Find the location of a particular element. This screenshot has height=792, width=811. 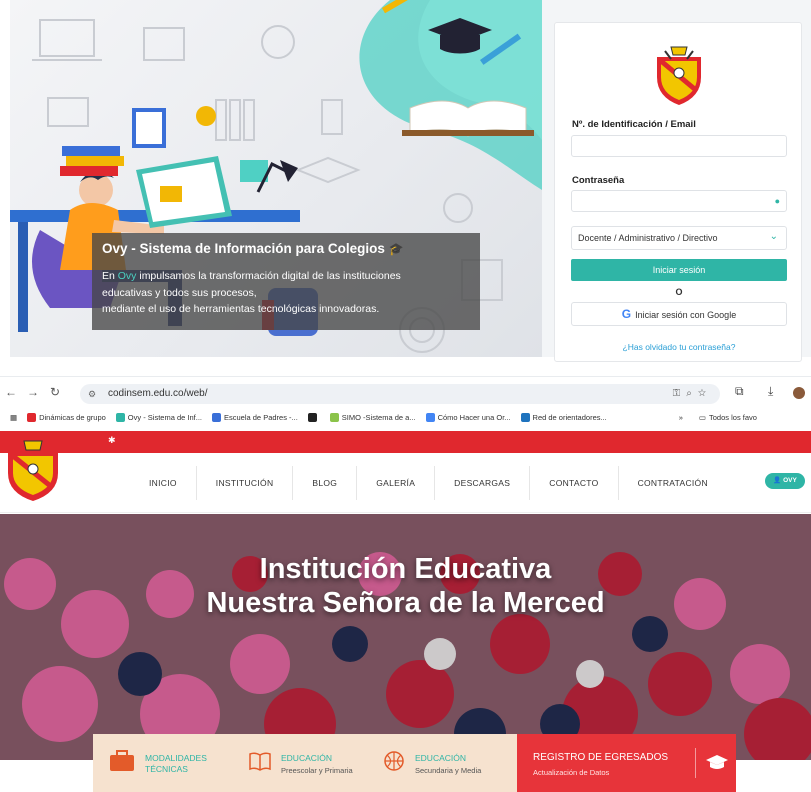

google-login-label: Iniciar sesión con Google is located at coordinates (686, 315).